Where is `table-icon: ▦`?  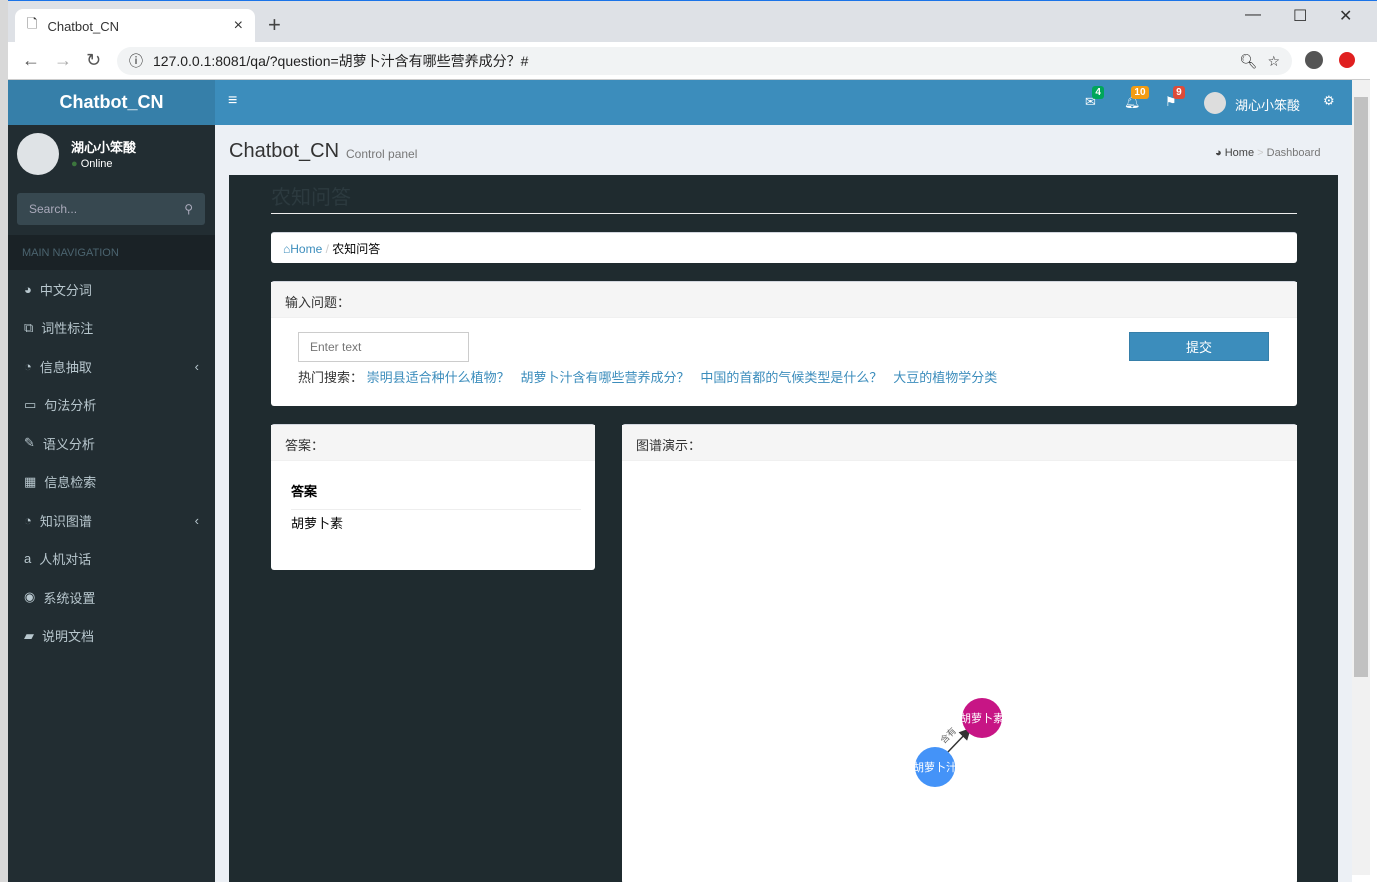 table-icon: ▦ is located at coordinates (30, 481).